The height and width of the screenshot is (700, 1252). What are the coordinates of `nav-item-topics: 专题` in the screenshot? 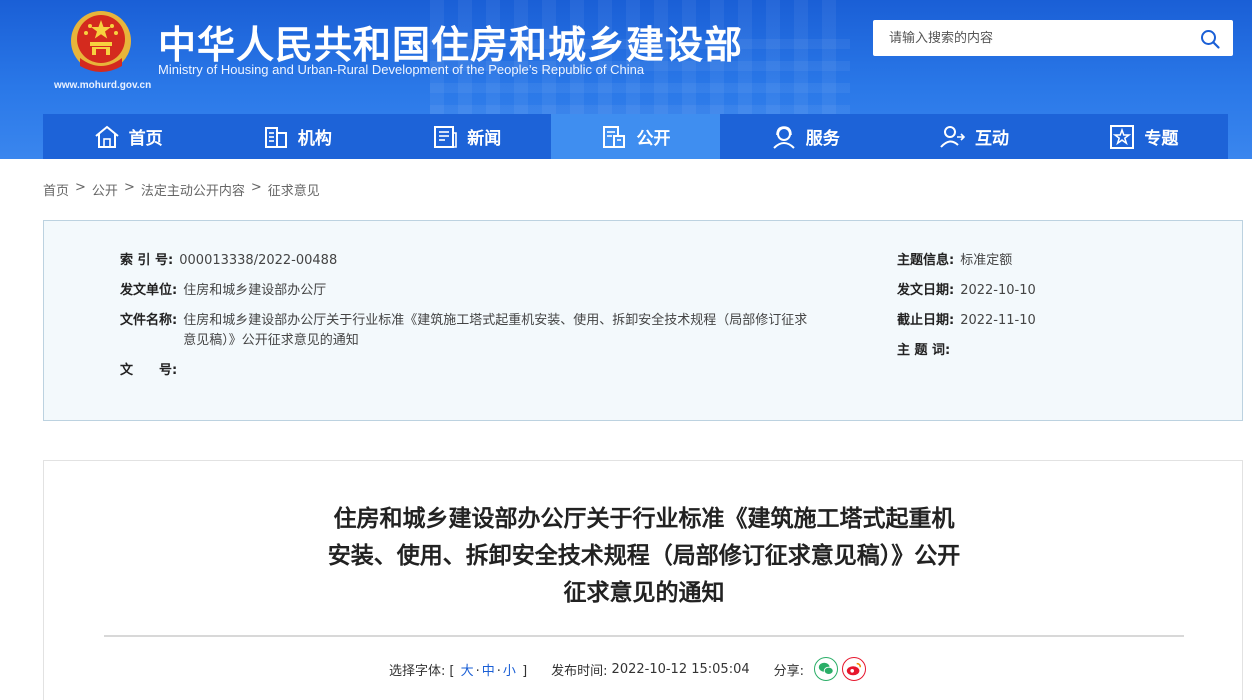 It's located at (1143, 136).